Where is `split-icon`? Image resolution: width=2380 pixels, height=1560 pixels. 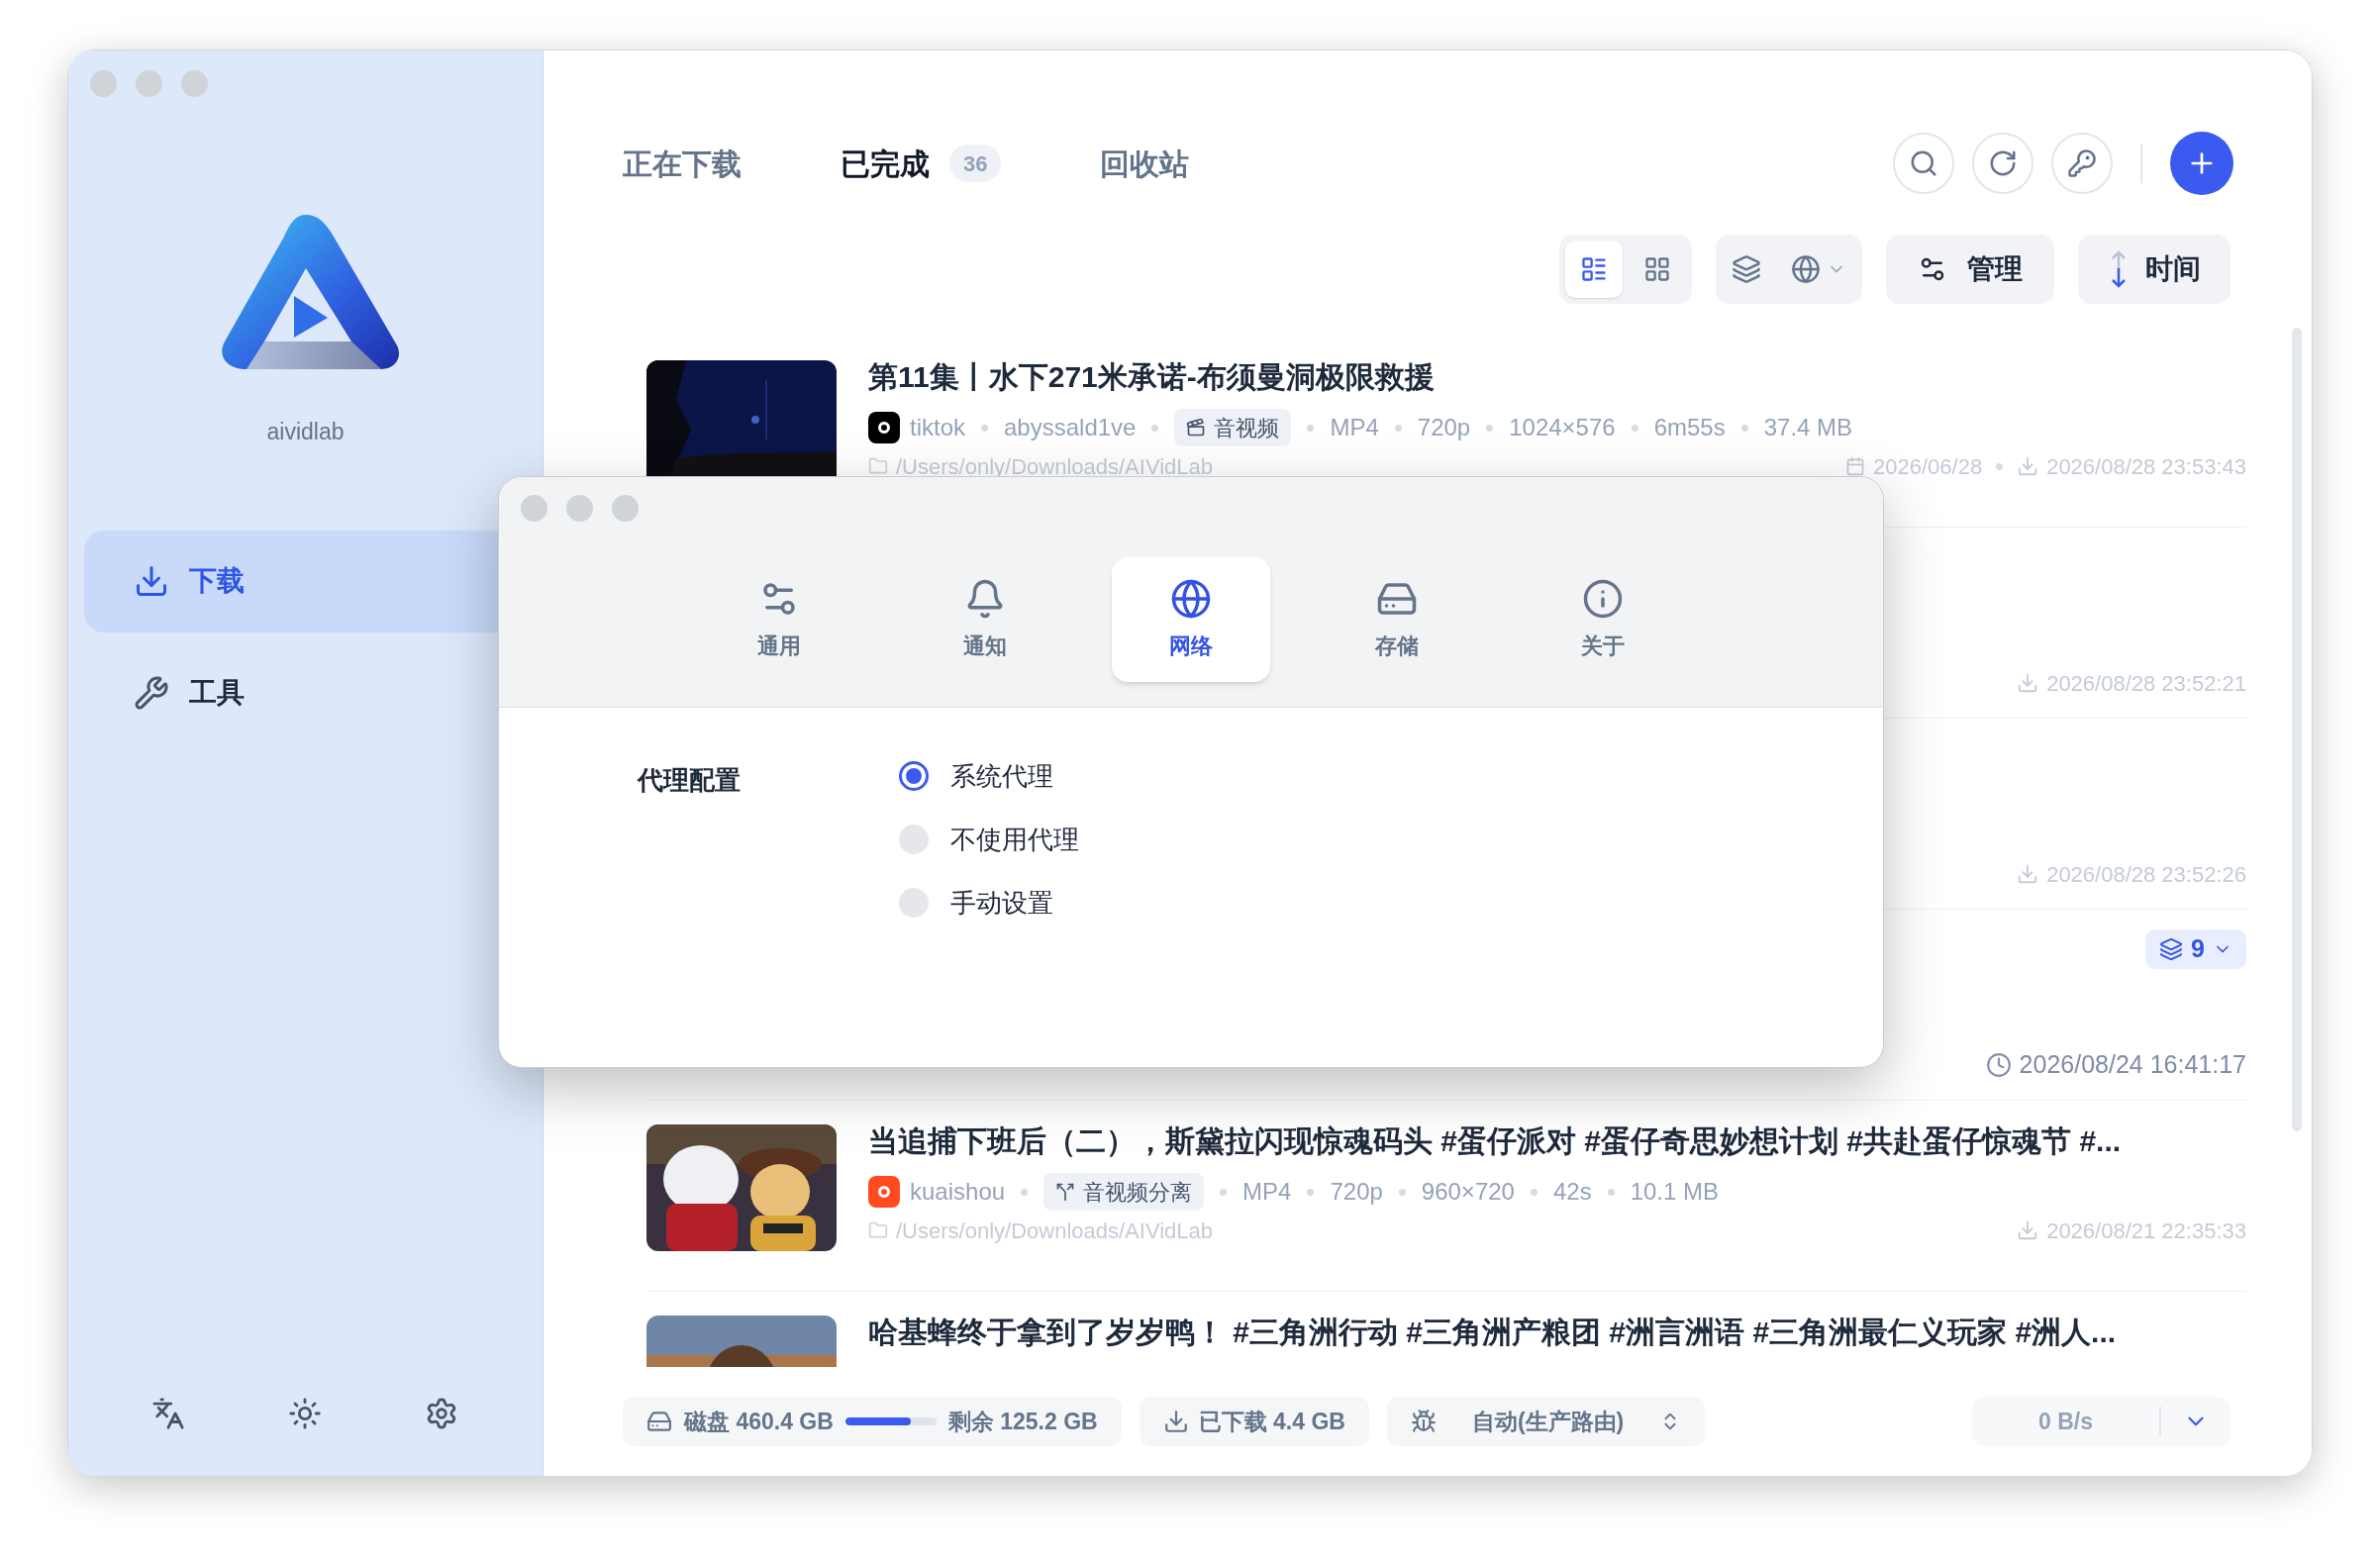
split-icon is located at coordinates (1065, 1192).